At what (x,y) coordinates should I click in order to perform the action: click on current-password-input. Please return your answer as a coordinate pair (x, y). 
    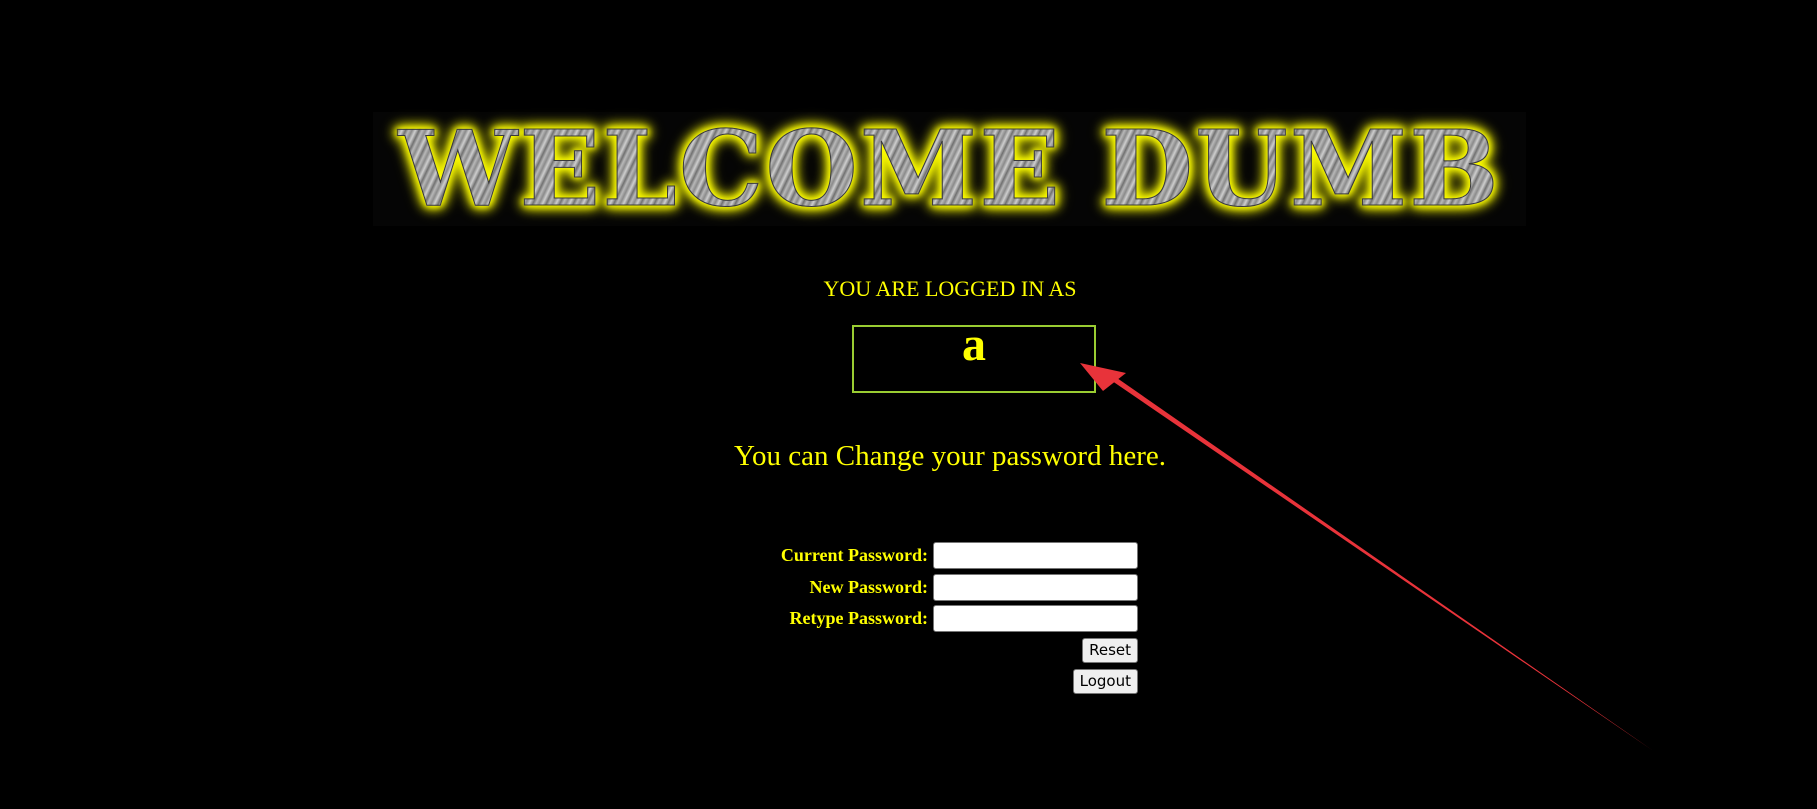
    Looking at the image, I should click on (1035, 556).